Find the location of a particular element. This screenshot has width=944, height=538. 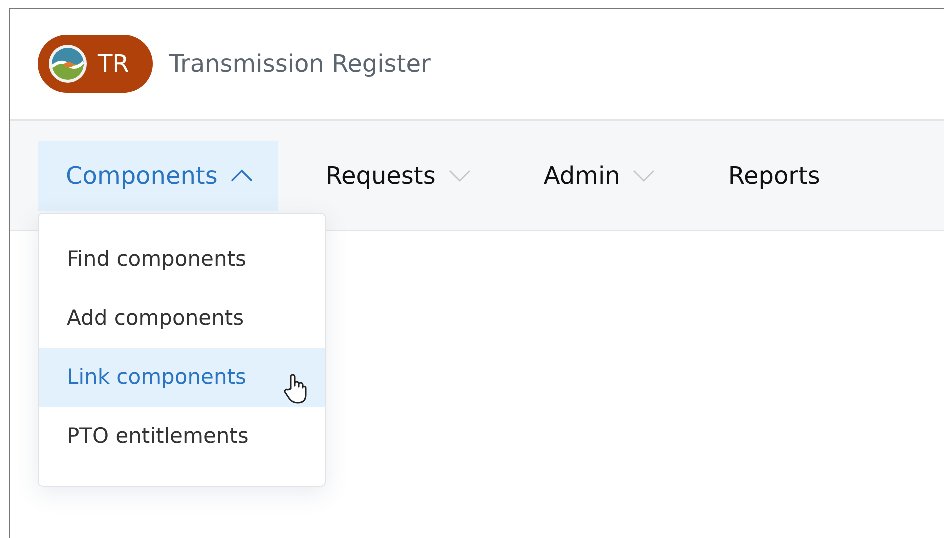

menu-item: Find components is located at coordinates (182, 259).